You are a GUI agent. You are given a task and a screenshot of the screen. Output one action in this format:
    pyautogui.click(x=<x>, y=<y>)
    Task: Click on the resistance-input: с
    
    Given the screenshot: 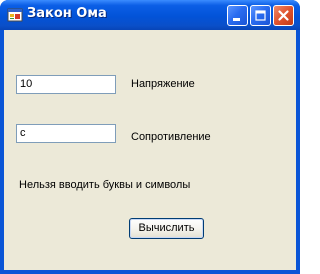 What is the action you would take?
    pyautogui.click(x=66, y=133)
    